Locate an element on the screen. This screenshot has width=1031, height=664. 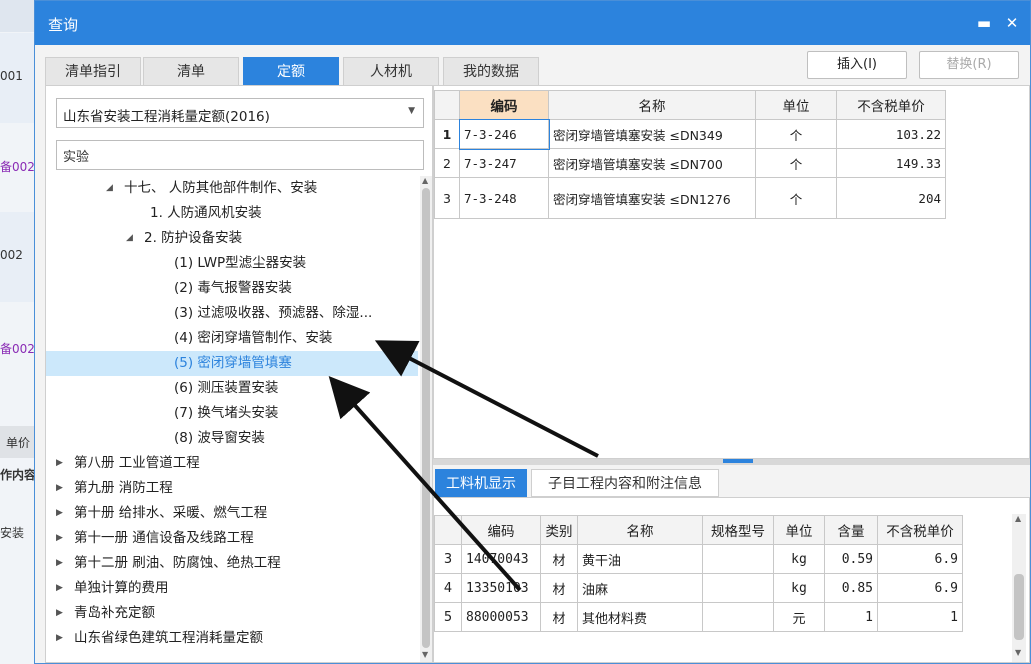
tree-item: ◢ 2. 防护设备安装 is located at coordinates (232, 238).